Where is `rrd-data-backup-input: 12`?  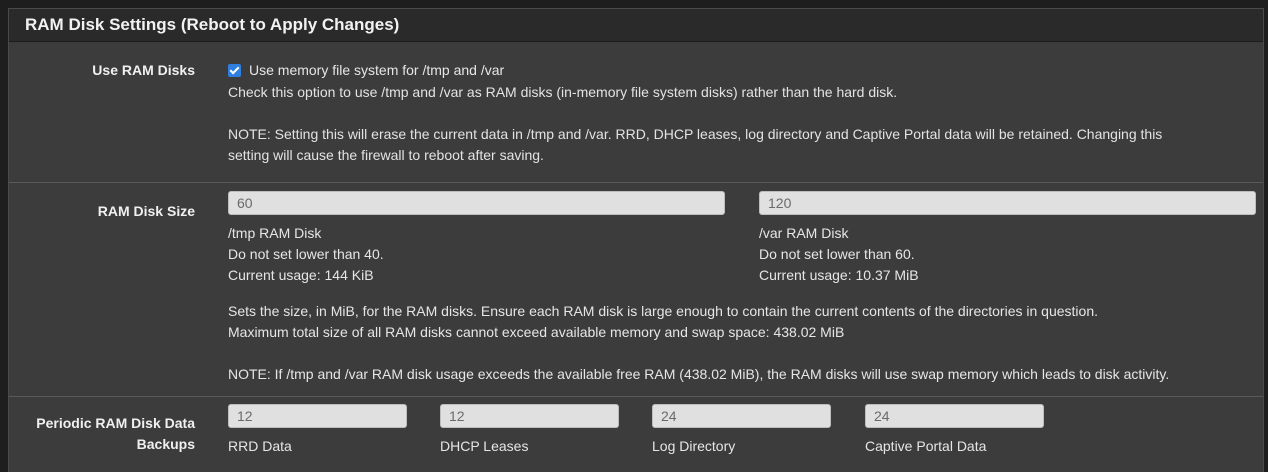 rrd-data-backup-input: 12 is located at coordinates (317, 416).